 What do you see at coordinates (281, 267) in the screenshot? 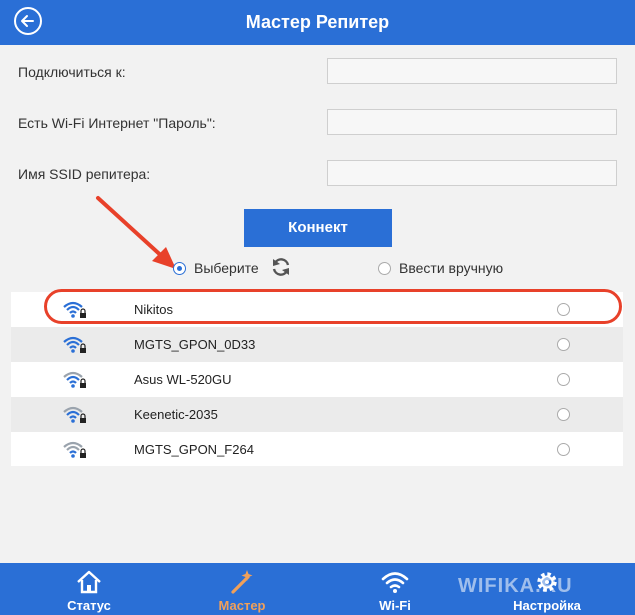
I see `refresh-icon` at bounding box center [281, 267].